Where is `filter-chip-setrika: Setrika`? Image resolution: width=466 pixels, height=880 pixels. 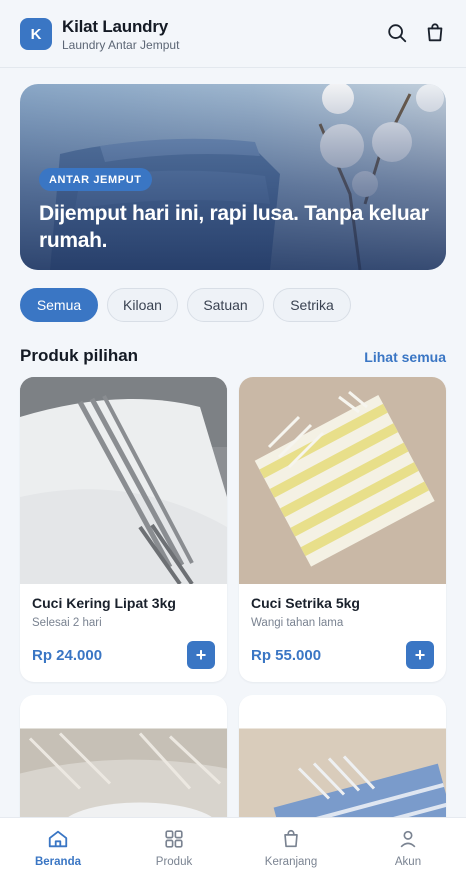 filter-chip-setrika: Setrika is located at coordinates (312, 305).